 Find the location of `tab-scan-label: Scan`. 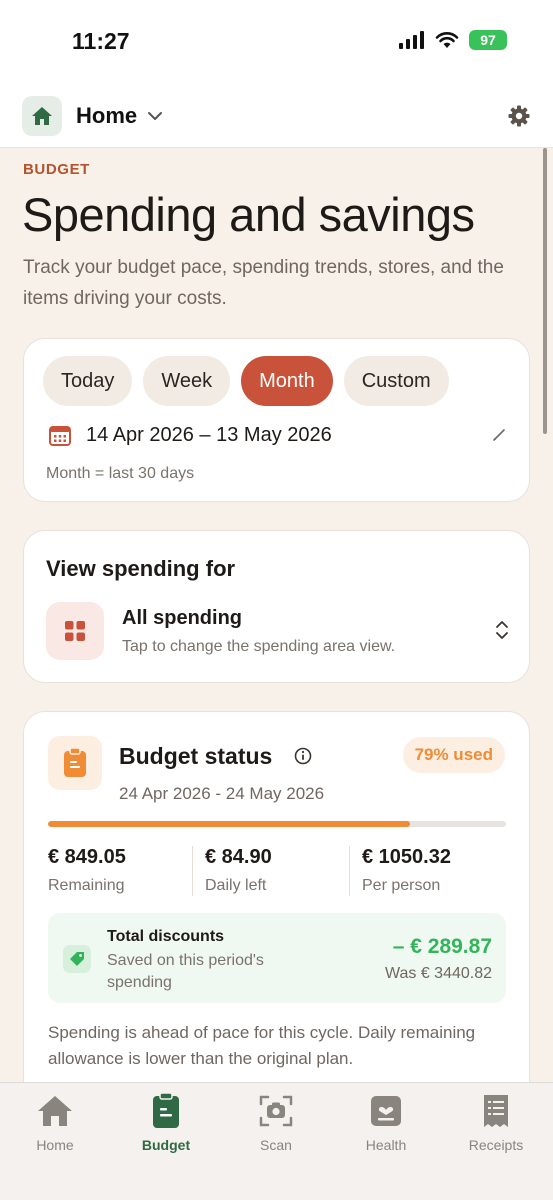

tab-scan-label: Scan is located at coordinates (276, 1145).